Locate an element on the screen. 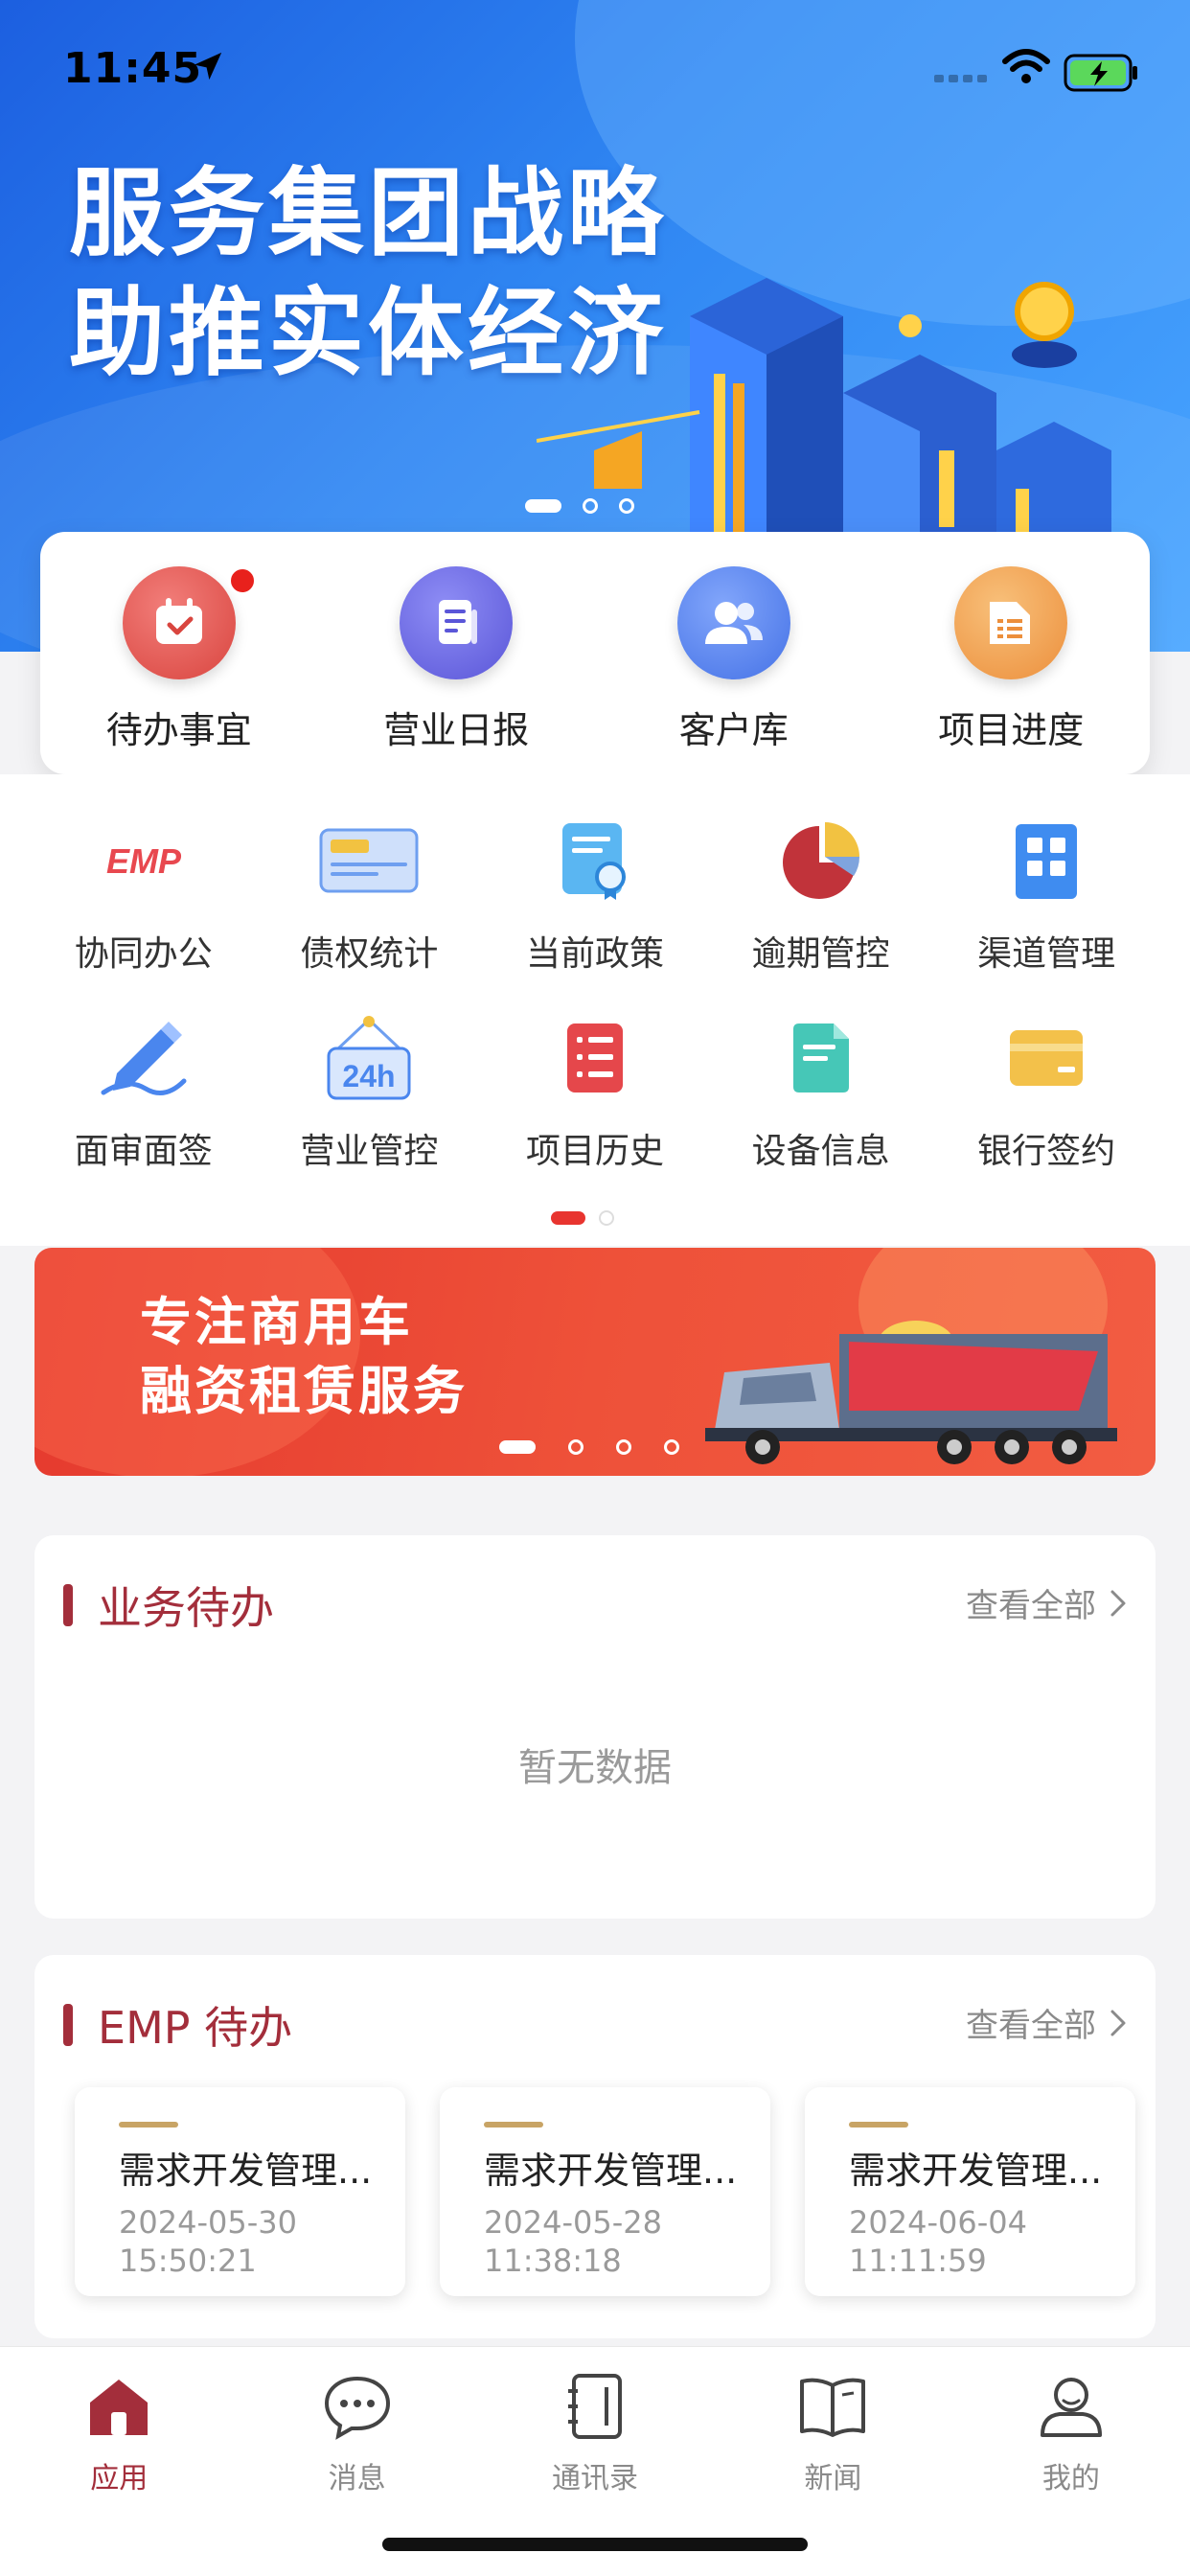 This screenshot has width=1190, height=2576. policy-certificate-icon is located at coordinates (595, 860).